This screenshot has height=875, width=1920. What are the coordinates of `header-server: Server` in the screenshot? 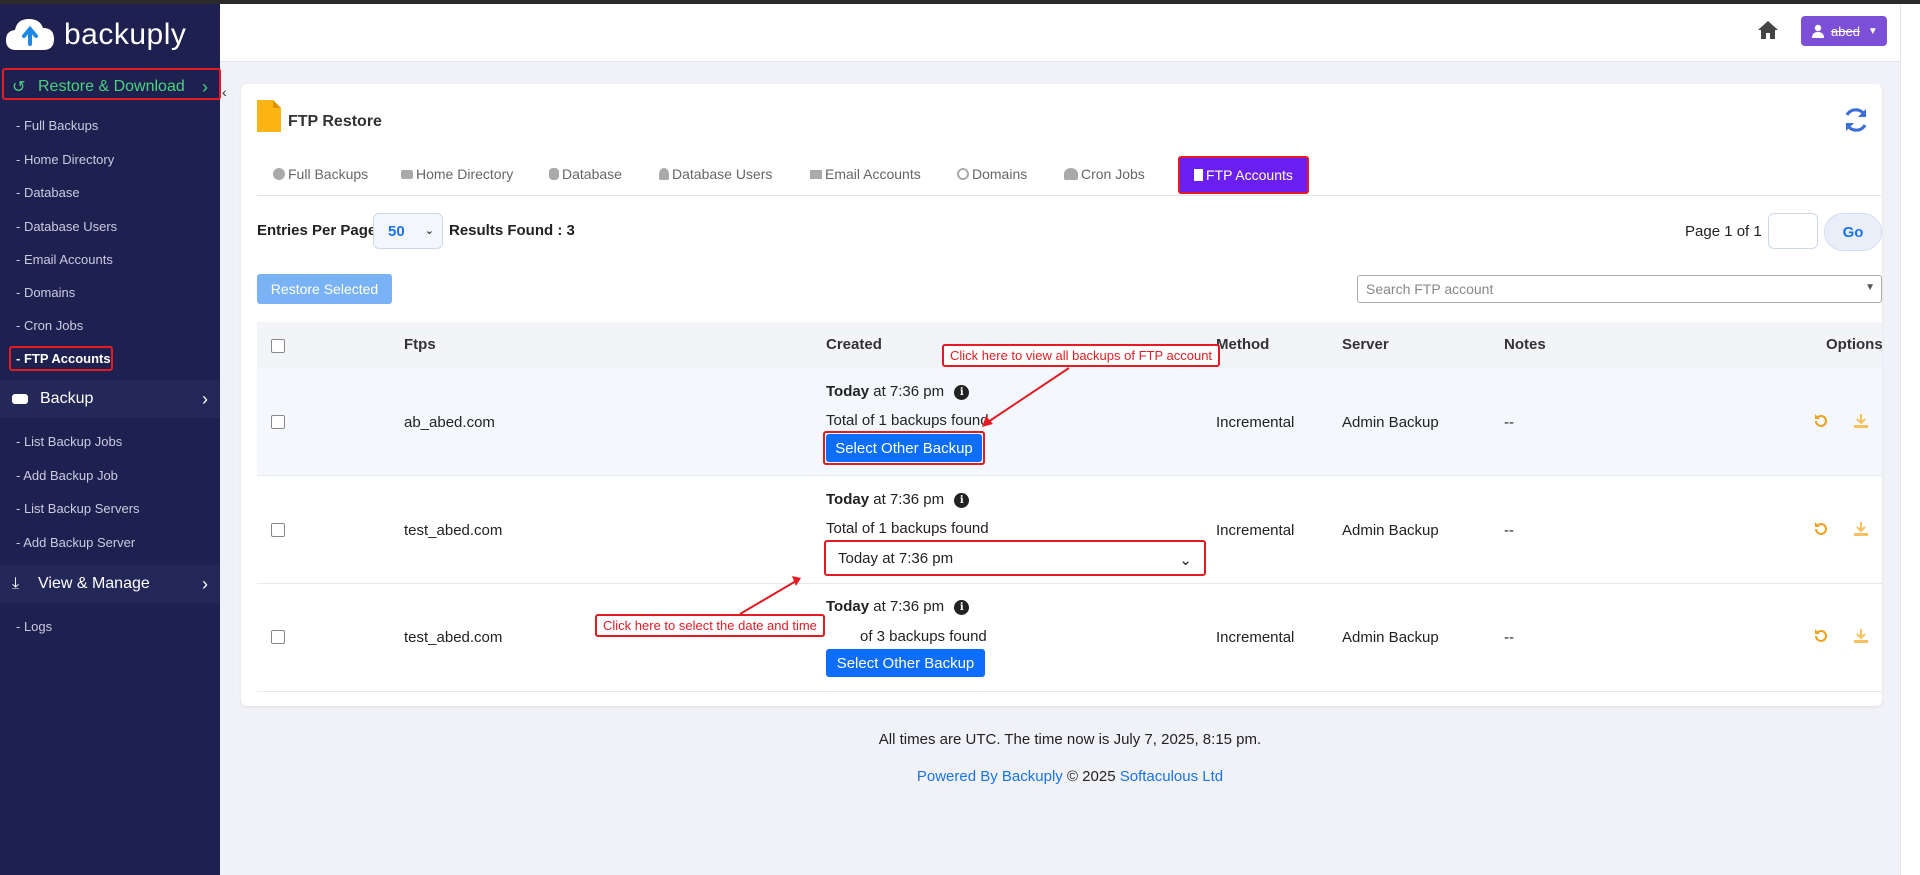 It's located at (1365, 344).